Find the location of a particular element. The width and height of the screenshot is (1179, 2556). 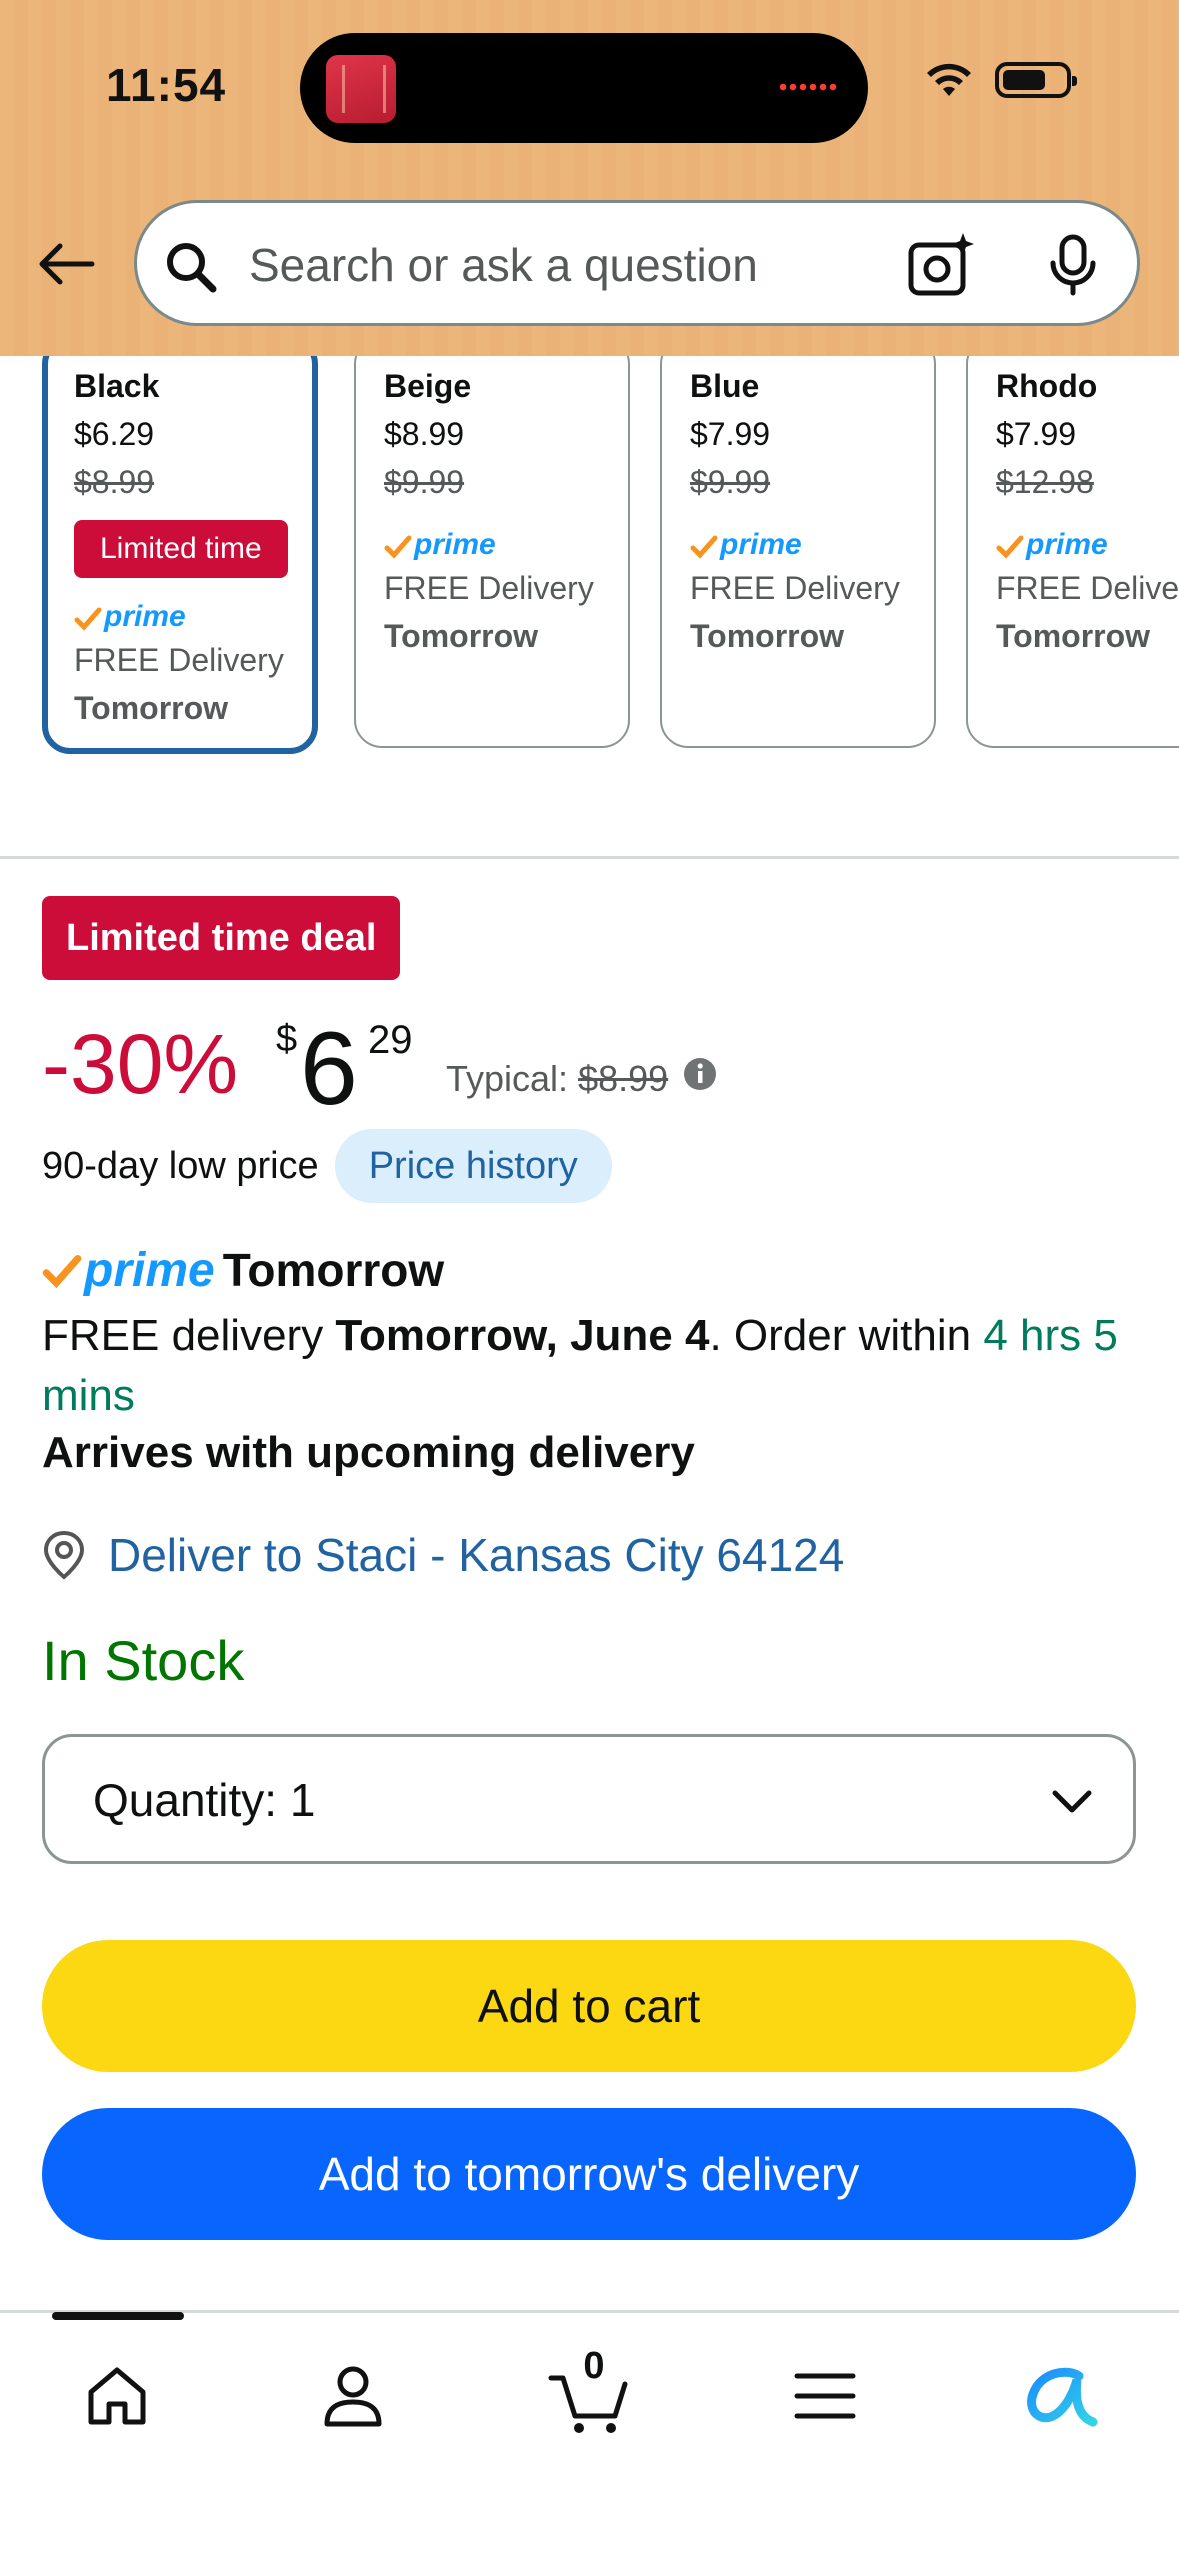

price-history-button: Price history is located at coordinates (473, 1166).